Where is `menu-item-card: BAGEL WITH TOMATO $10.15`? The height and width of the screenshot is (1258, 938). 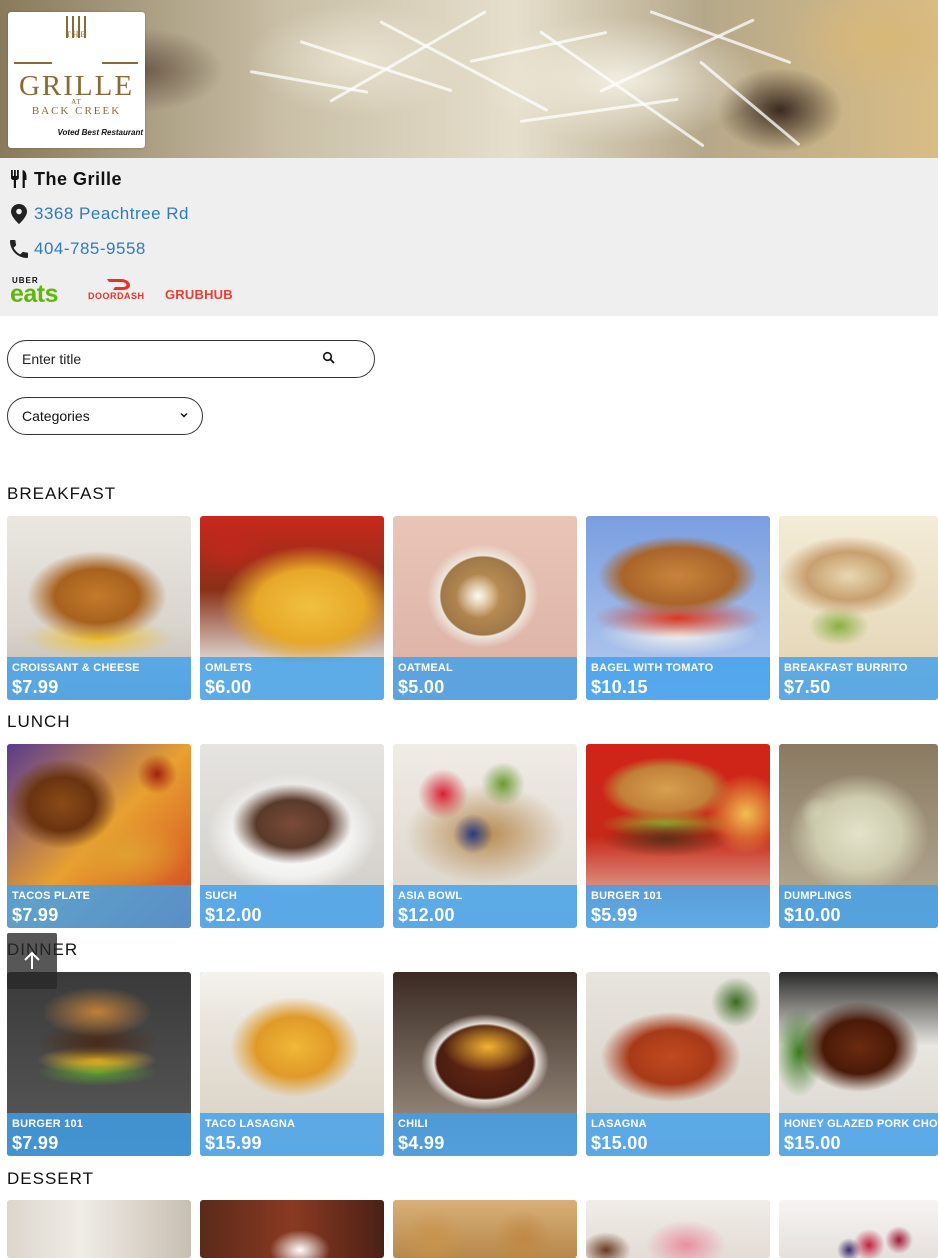
menu-item-card: BAGEL WITH TOMATO $10.15 is located at coordinates (678, 608).